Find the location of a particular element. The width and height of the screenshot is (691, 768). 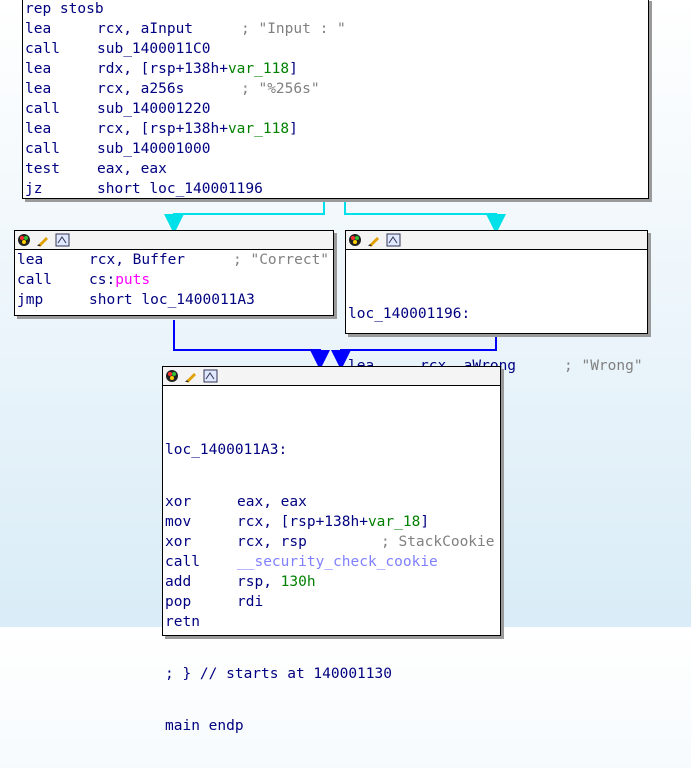

instruction-line: lea rcx, Buffer ; "Correct" is located at coordinates (175, 260).